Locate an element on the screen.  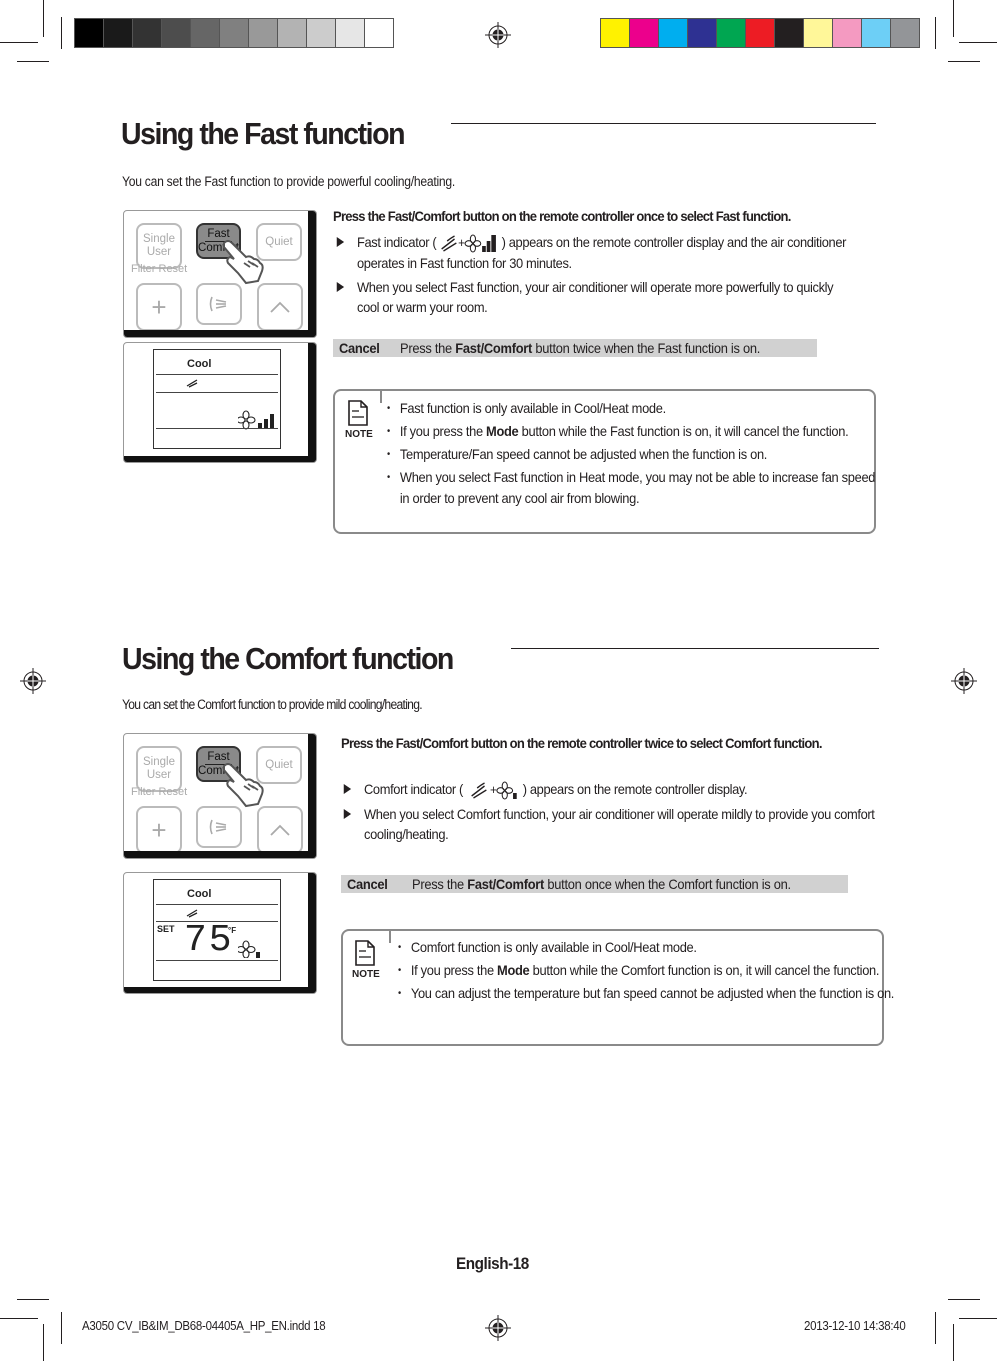
grayscale-color-bar is located at coordinates (234, 33).